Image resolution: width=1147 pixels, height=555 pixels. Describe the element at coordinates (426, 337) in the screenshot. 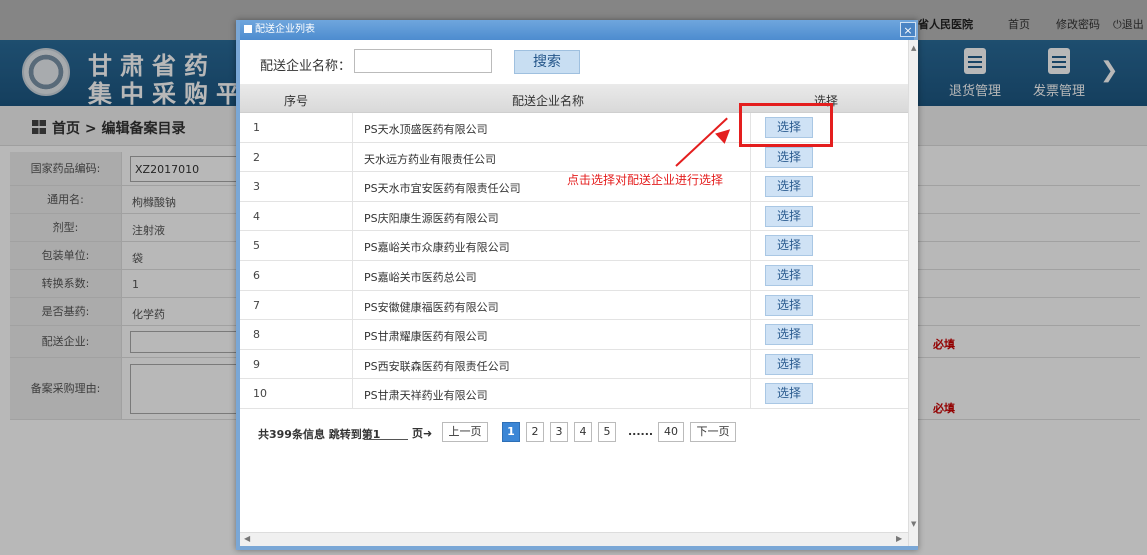

I see `enterprise-name: PS甘肃耀康医药有限公司` at that location.